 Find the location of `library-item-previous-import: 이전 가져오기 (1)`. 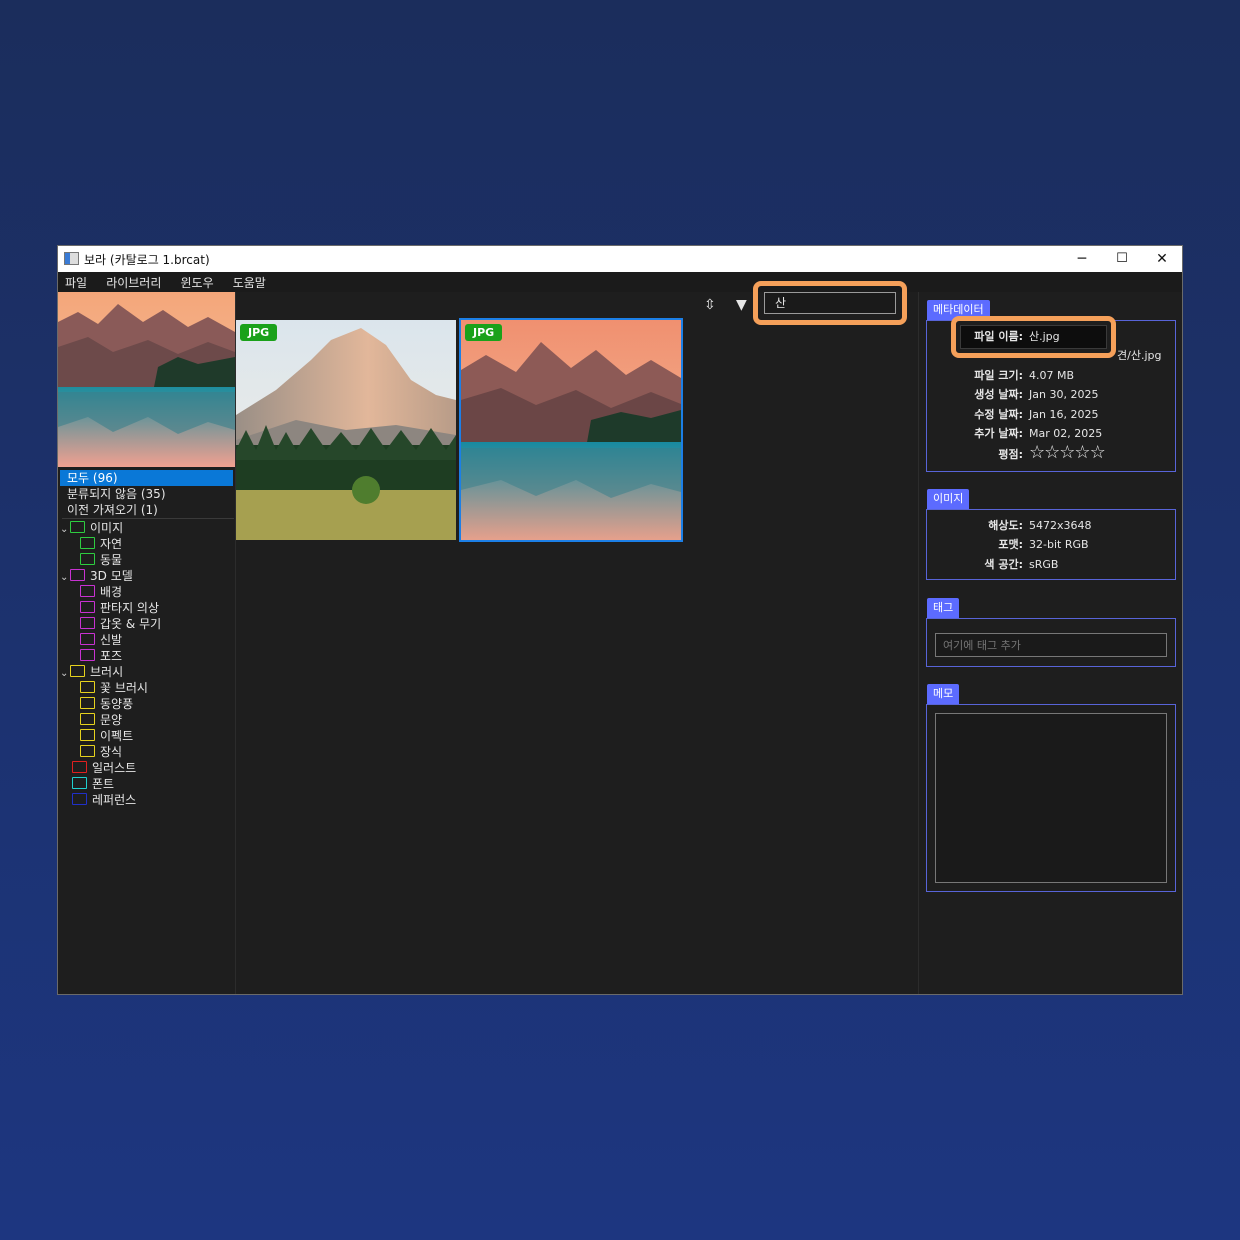

library-item-previous-import: 이전 가져오기 (1) is located at coordinates (146, 510).